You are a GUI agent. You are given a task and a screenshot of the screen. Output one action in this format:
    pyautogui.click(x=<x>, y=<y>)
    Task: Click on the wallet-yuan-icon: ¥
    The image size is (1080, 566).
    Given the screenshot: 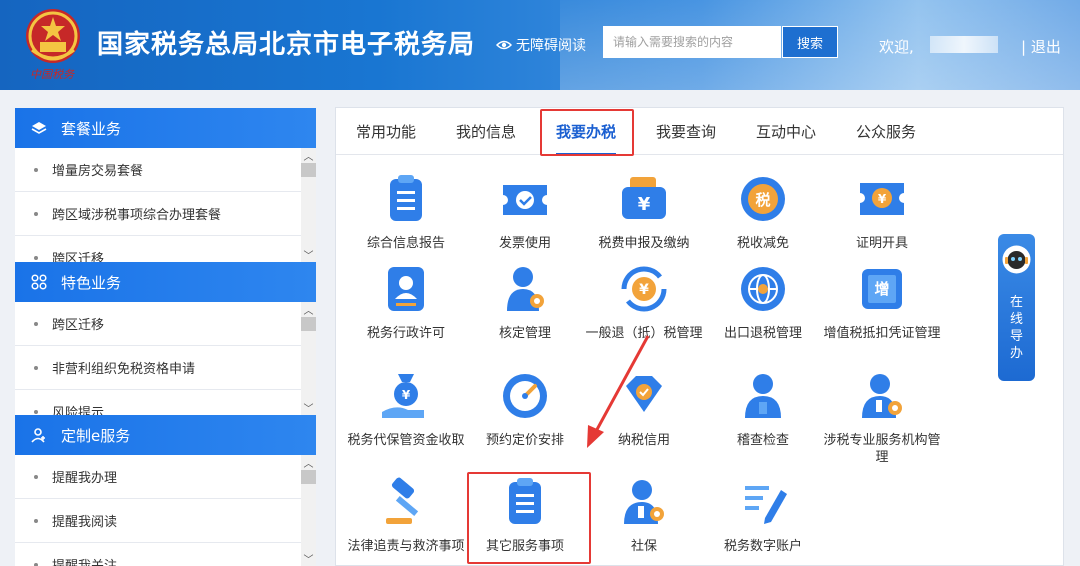 What is the action you would take?
    pyautogui.click(x=644, y=198)
    